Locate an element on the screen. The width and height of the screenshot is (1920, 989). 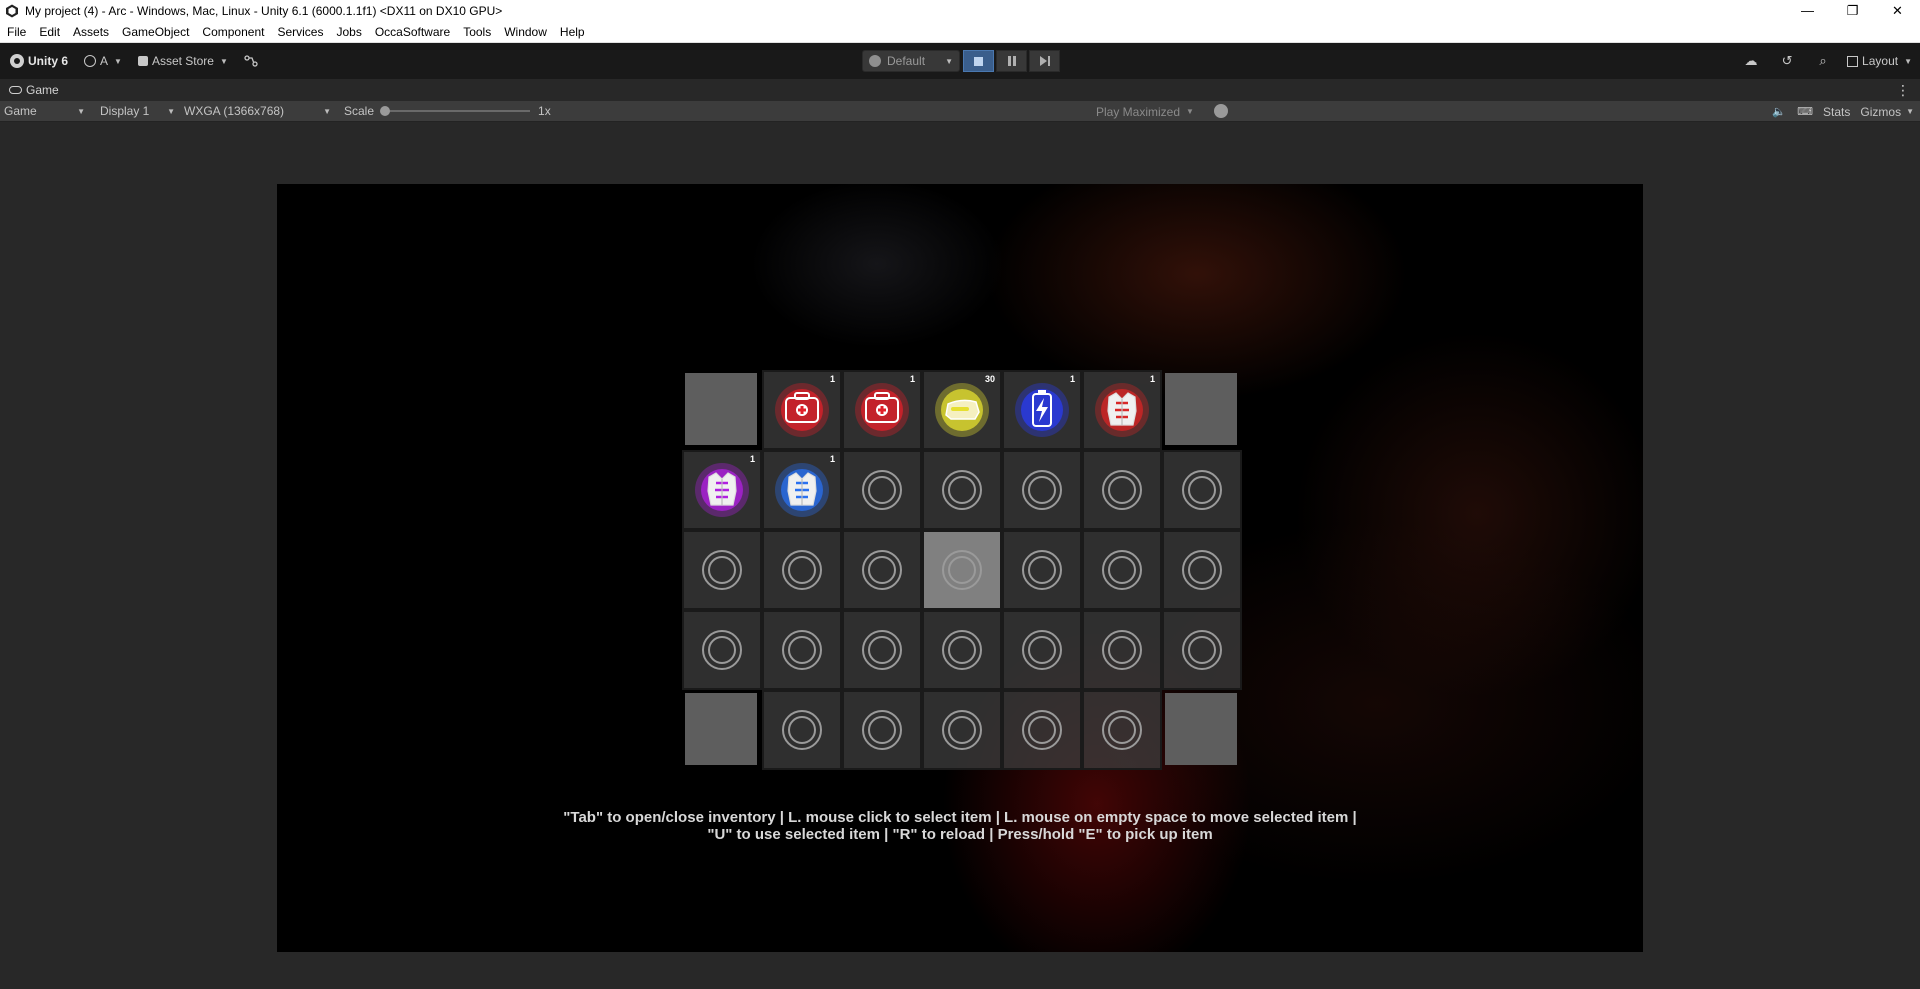
unity-cloud-button: Unity 6 is located at coordinates (39, 61).